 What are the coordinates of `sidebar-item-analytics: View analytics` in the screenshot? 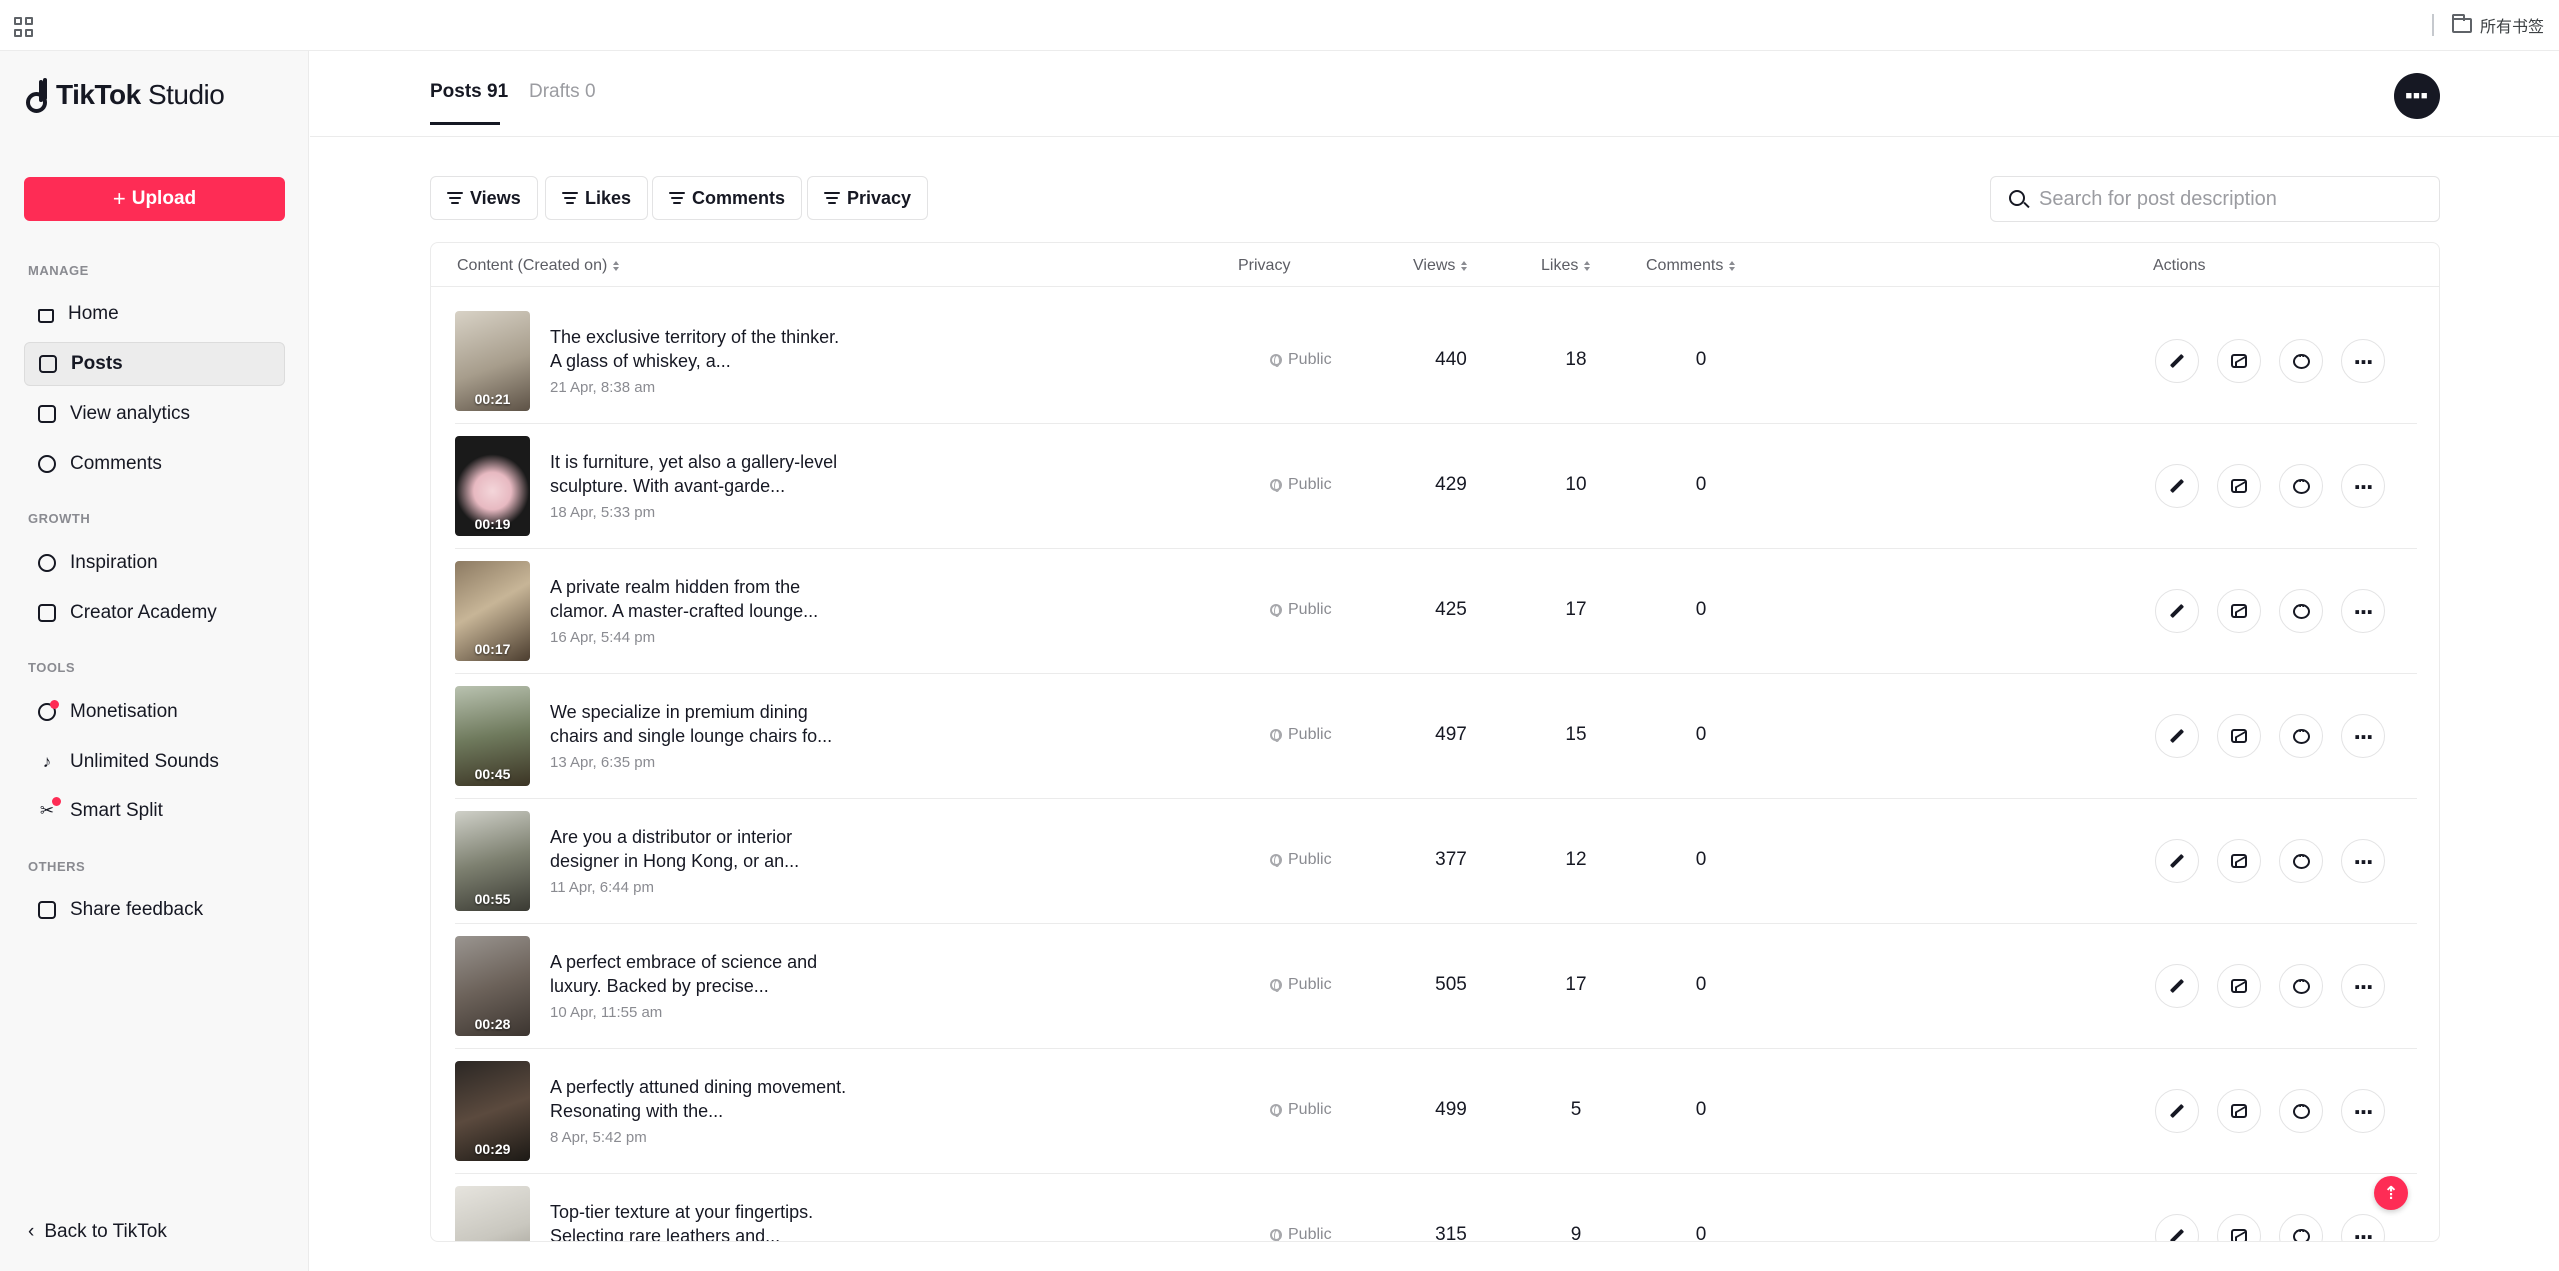 It's located at (154, 414).